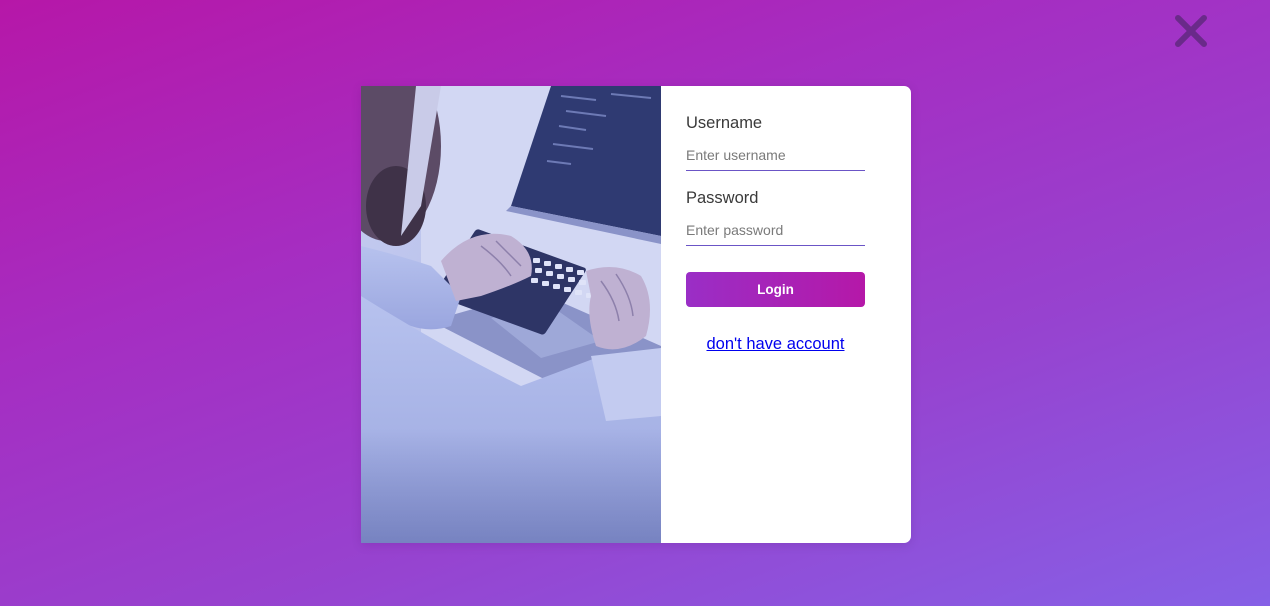 This screenshot has width=1270, height=606. Describe the element at coordinates (775, 289) in the screenshot. I see `login-button: Login` at that location.